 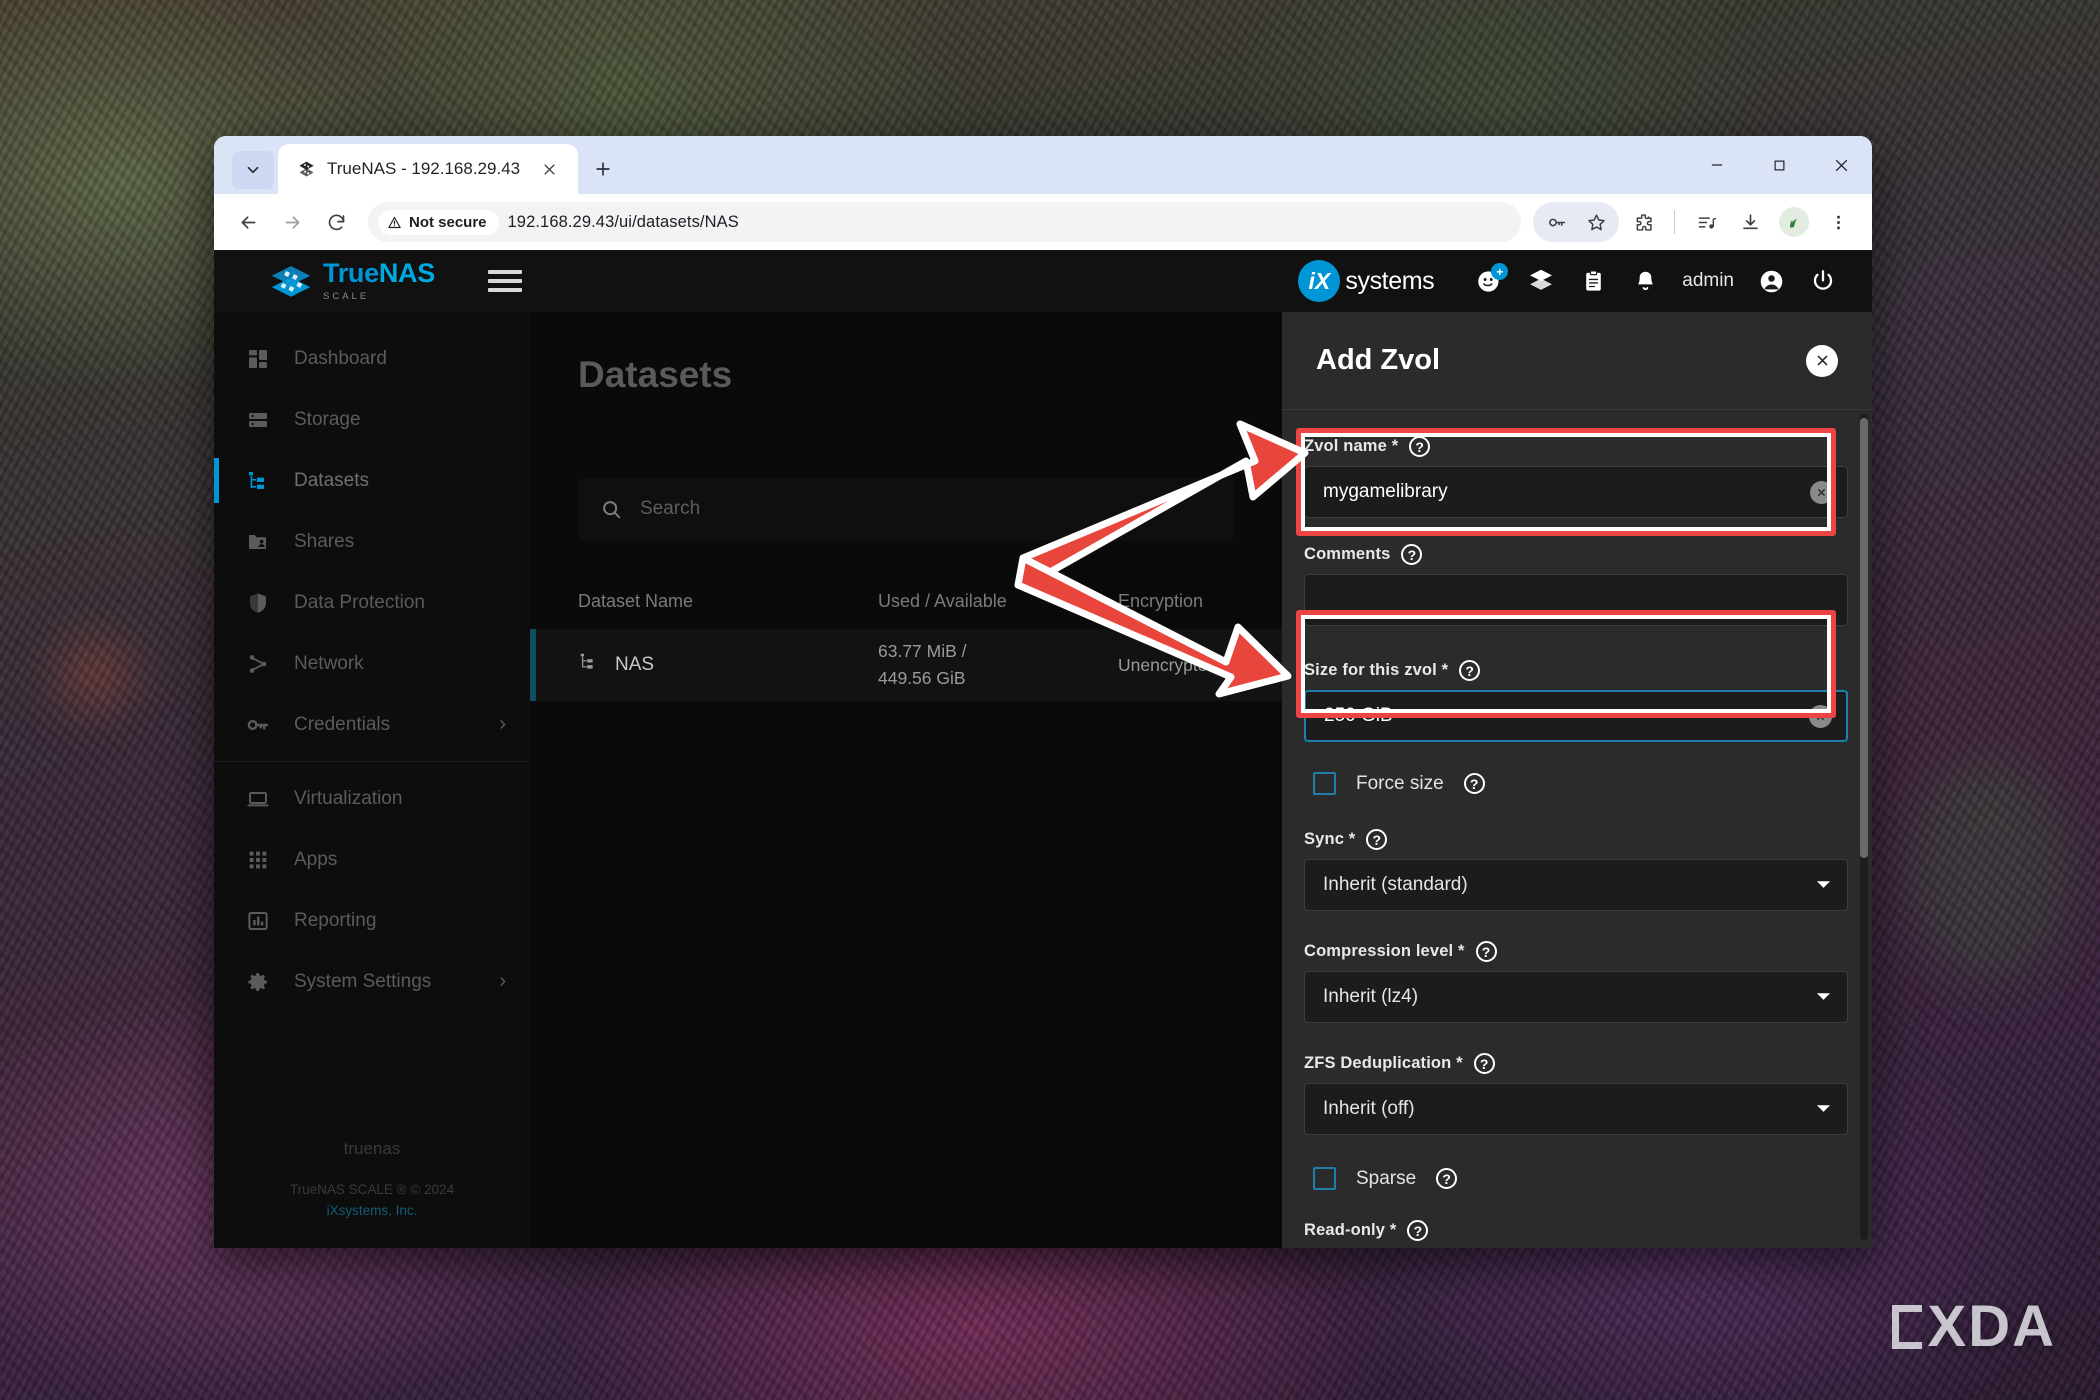 What do you see at coordinates (372, 480) in the screenshot?
I see `sidebar-item-datasets: Datasets` at bounding box center [372, 480].